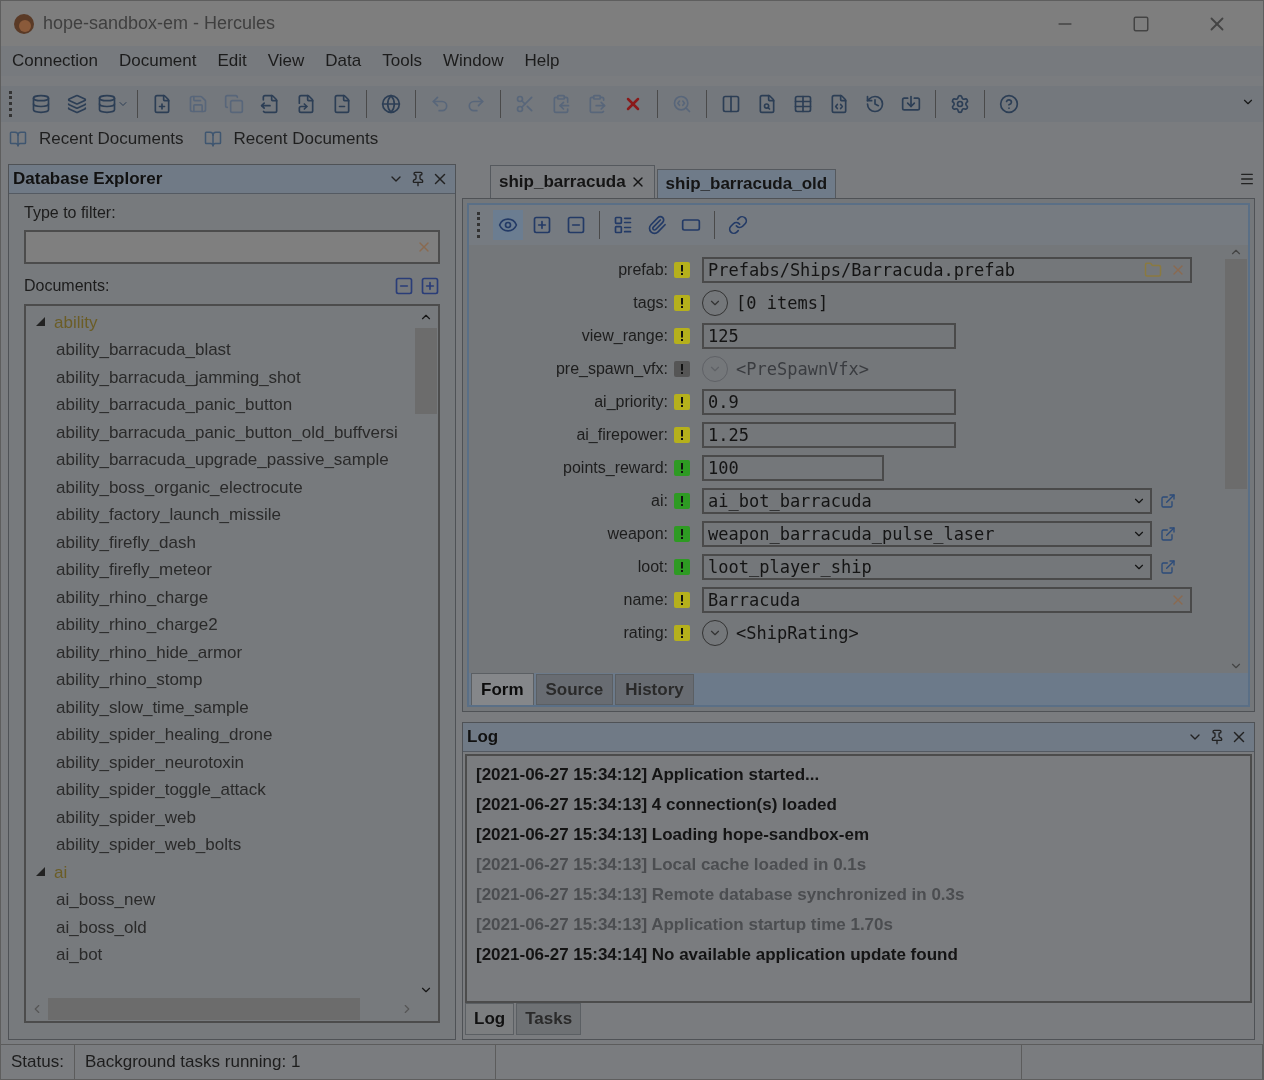 The image size is (1264, 1080). Describe the element at coordinates (212, 460) in the screenshot. I see `tree-item: ability_barracuda_upgrade_passive_sample` at that location.